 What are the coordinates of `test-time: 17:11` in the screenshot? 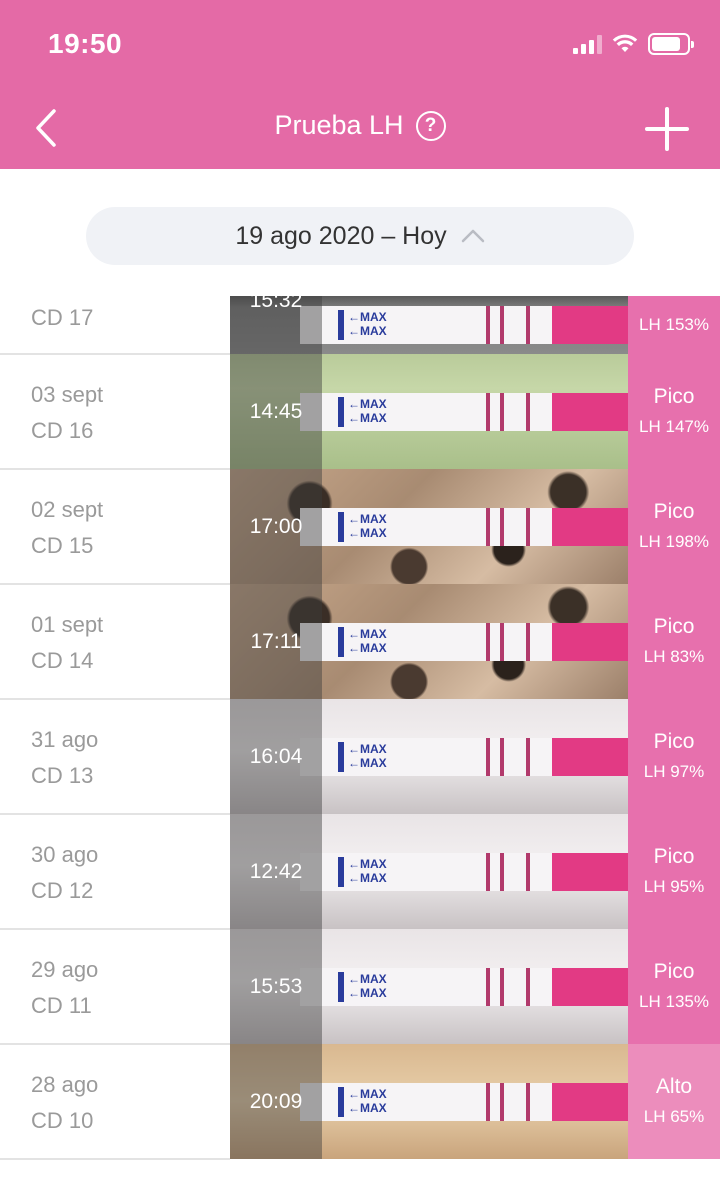 It's located at (276, 641).